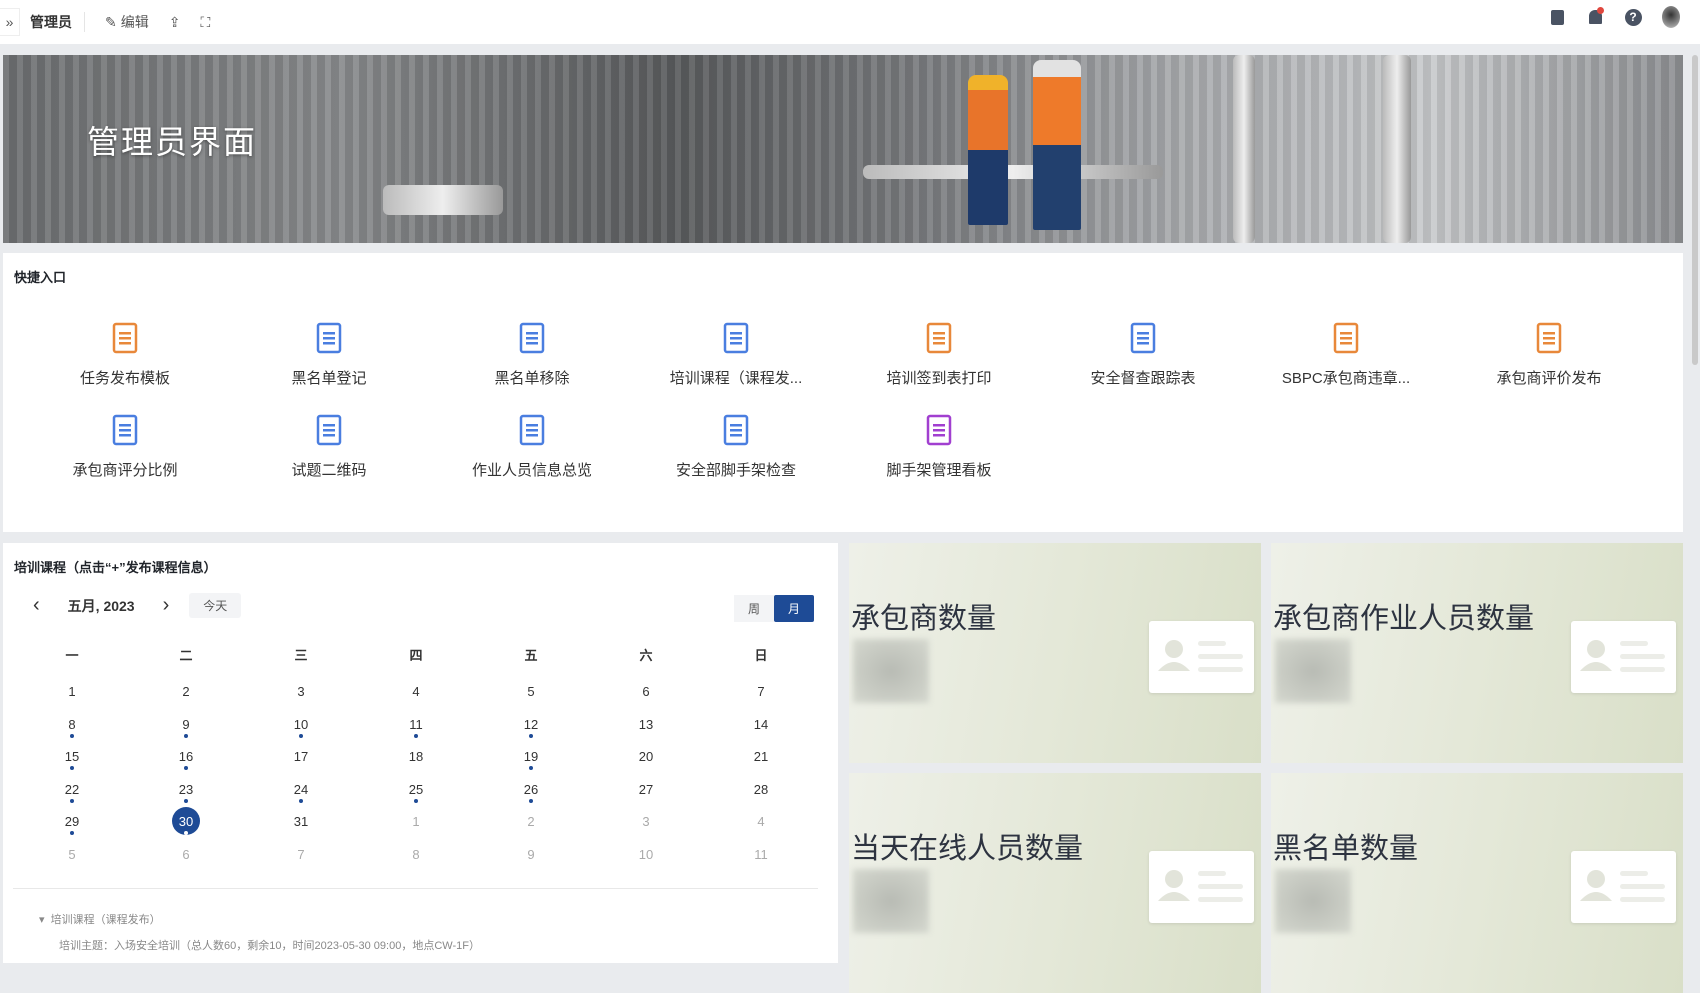  Describe the element at coordinates (1671, 17) in the screenshot. I see `avatar` at that location.